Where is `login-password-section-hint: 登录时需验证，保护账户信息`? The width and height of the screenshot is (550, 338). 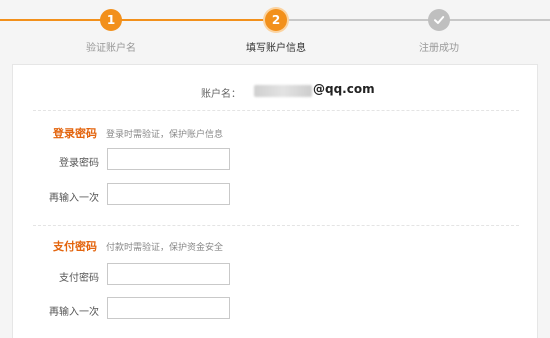
login-password-section-hint: 登录时需验证，保护账户信息 is located at coordinates (165, 135).